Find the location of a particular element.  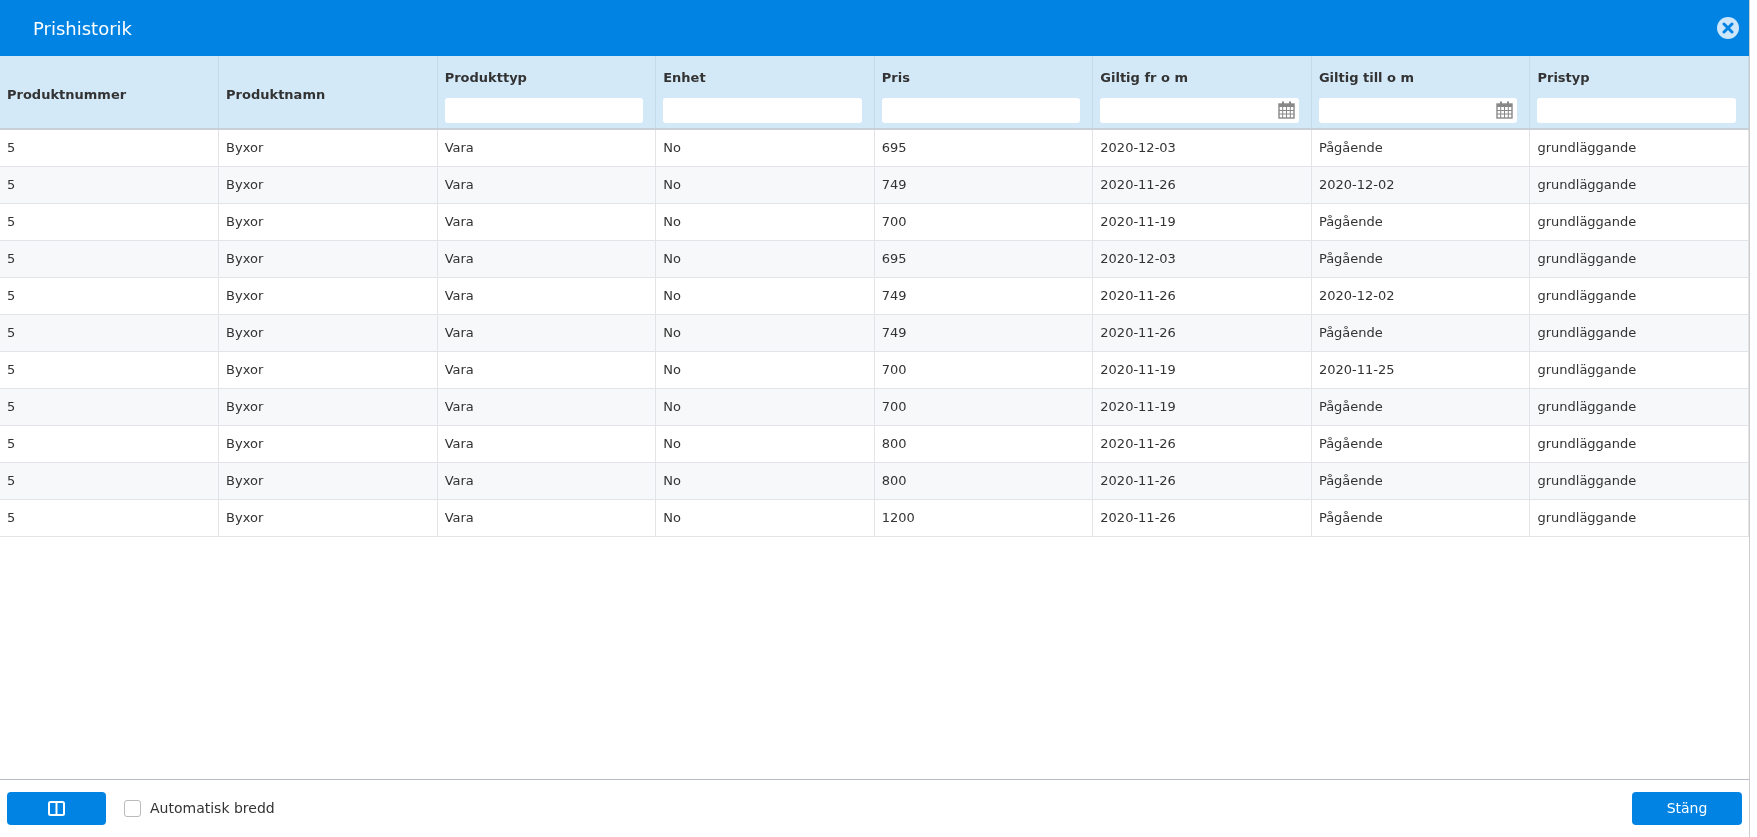

checkbox-label: Automatisk bredd is located at coordinates (212, 808).